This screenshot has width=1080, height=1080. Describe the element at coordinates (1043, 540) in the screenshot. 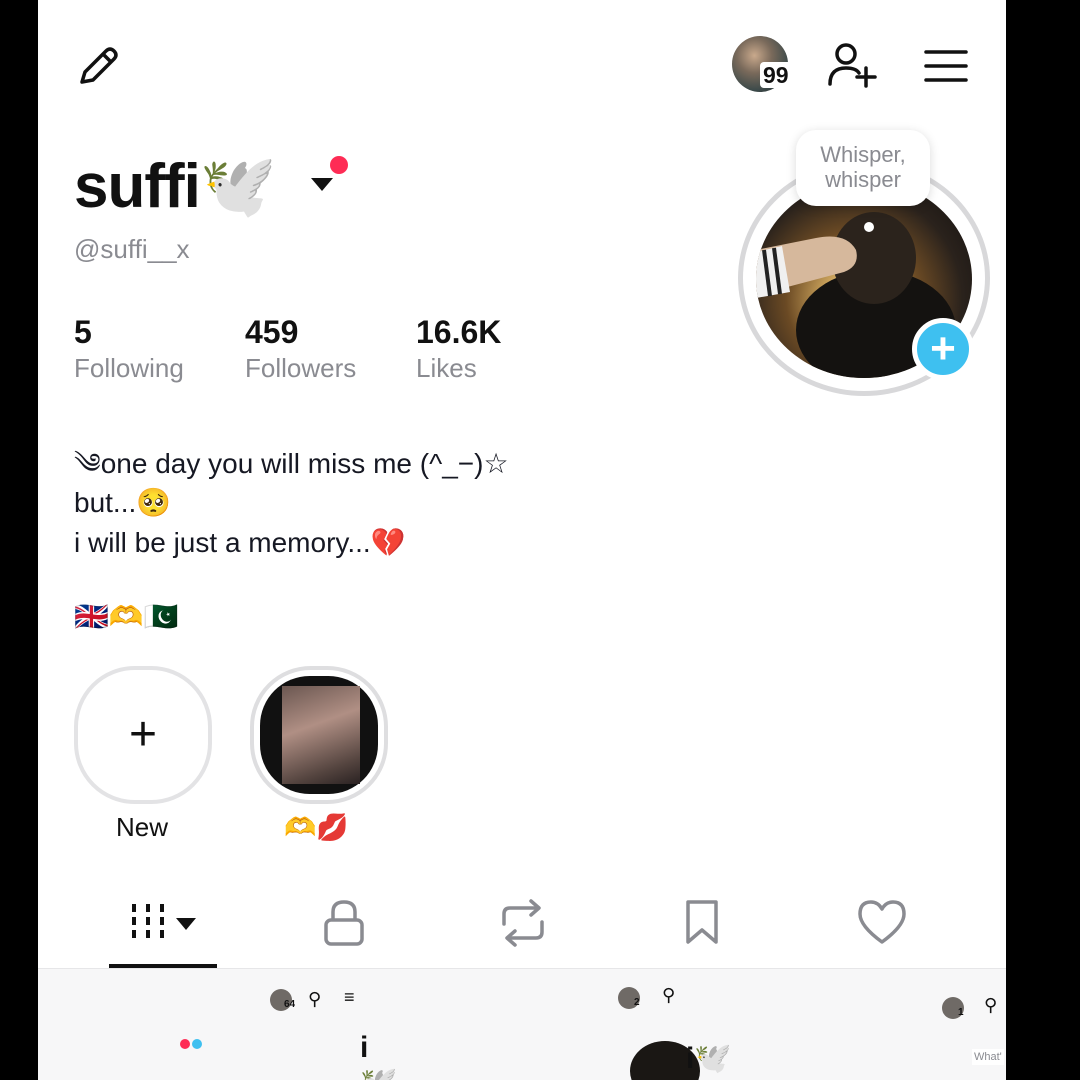

I see `right-black-border` at that location.